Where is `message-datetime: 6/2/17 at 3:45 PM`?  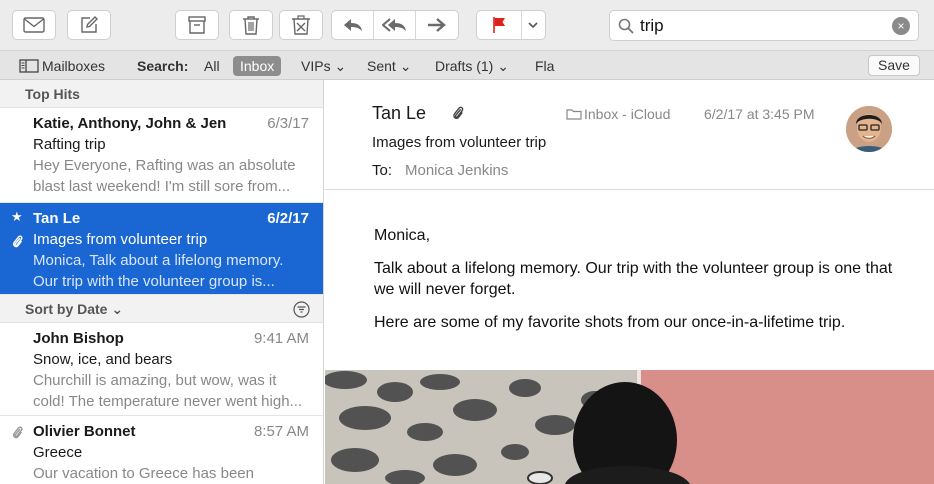
message-datetime: 6/2/17 at 3:45 PM is located at coordinates (759, 114).